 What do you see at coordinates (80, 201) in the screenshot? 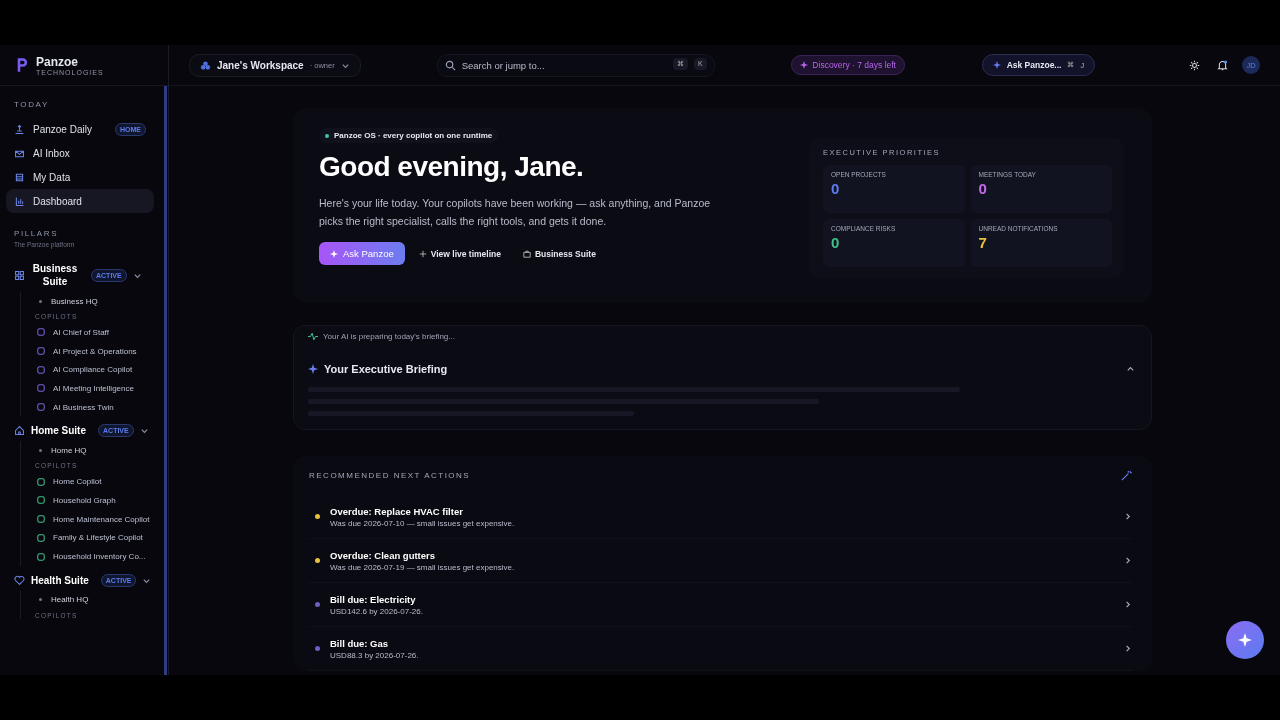
I see `nav-item: Dashboard` at bounding box center [80, 201].